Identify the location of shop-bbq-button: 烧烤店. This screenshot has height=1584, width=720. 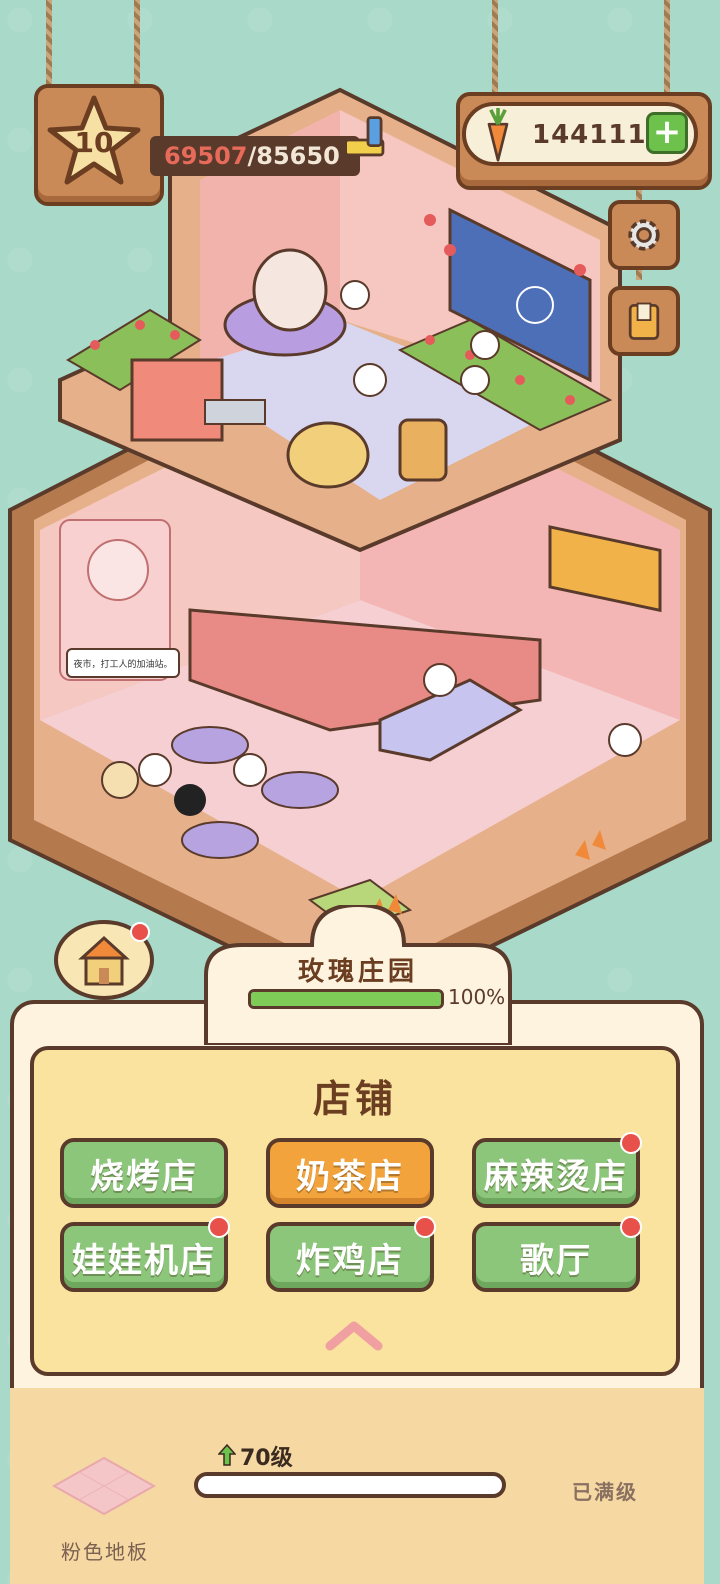
(144, 1173).